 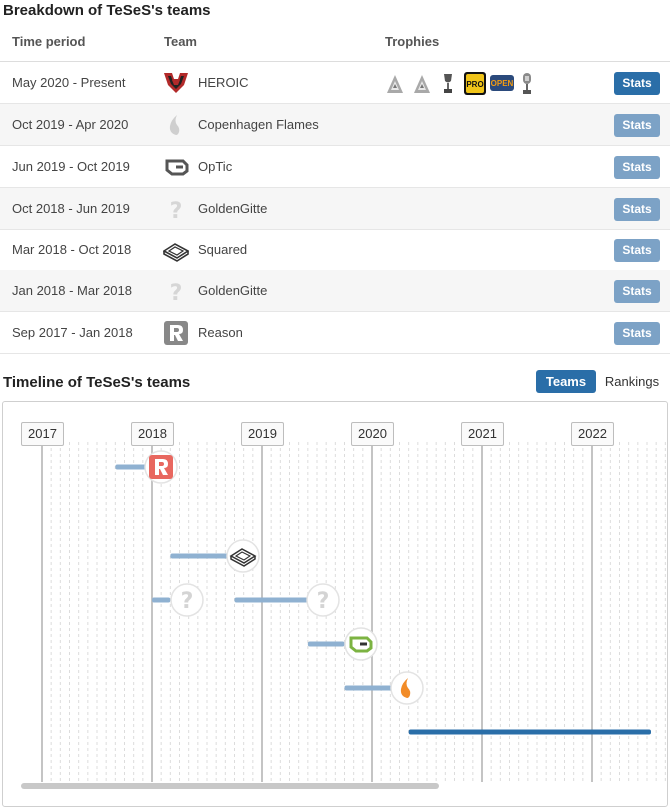 What do you see at coordinates (335, 83) in the screenshot?
I see `table-row: May 2020 - Present HEROIC PRO OPEN Stats` at bounding box center [335, 83].